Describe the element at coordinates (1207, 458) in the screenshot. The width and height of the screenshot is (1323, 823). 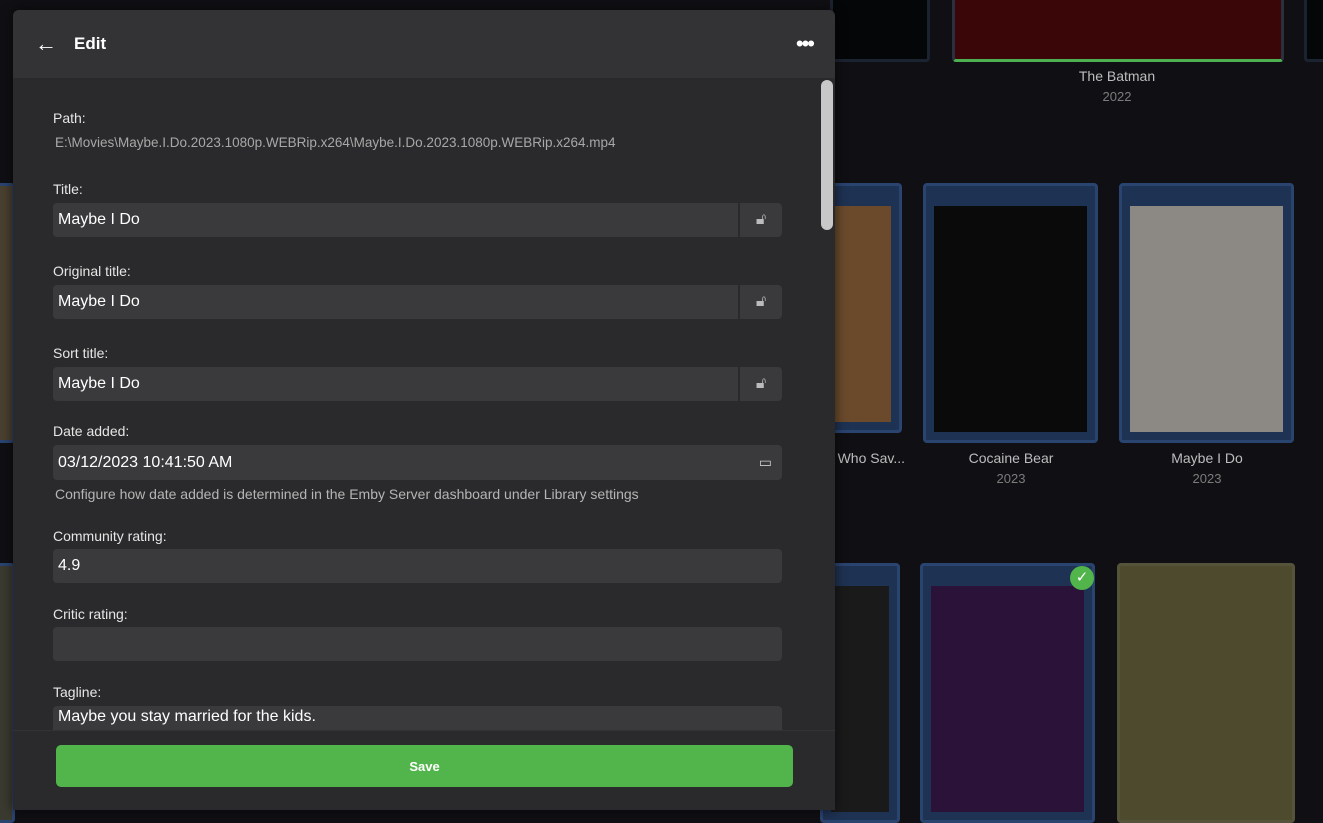
I see `poster-title: Maybe I Do` at that location.